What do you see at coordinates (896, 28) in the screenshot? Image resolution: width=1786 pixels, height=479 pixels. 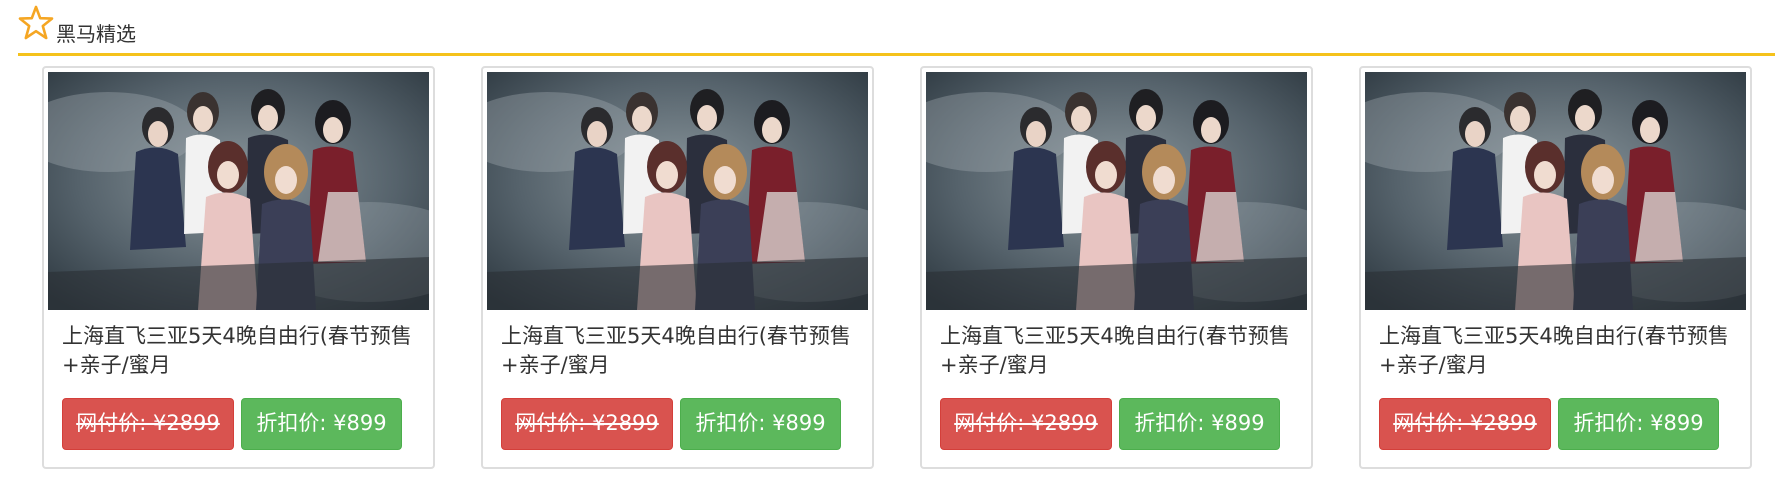 I see `section-header: 黑马精选` at bounding box center [896, 28].